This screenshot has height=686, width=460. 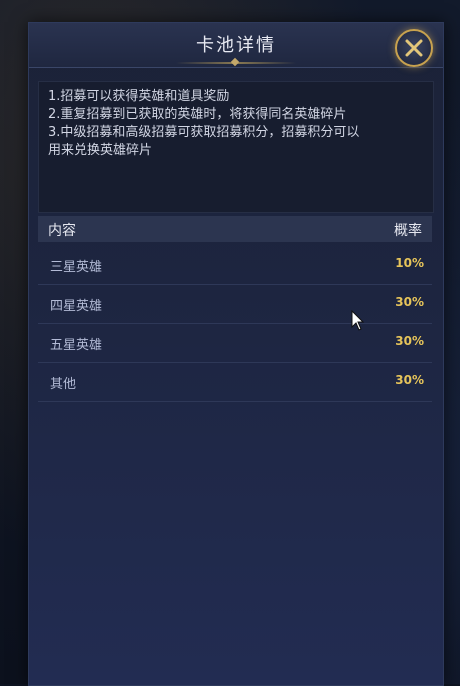 I want to click on row-item-probability: 10%, so click(x=409, y=263).